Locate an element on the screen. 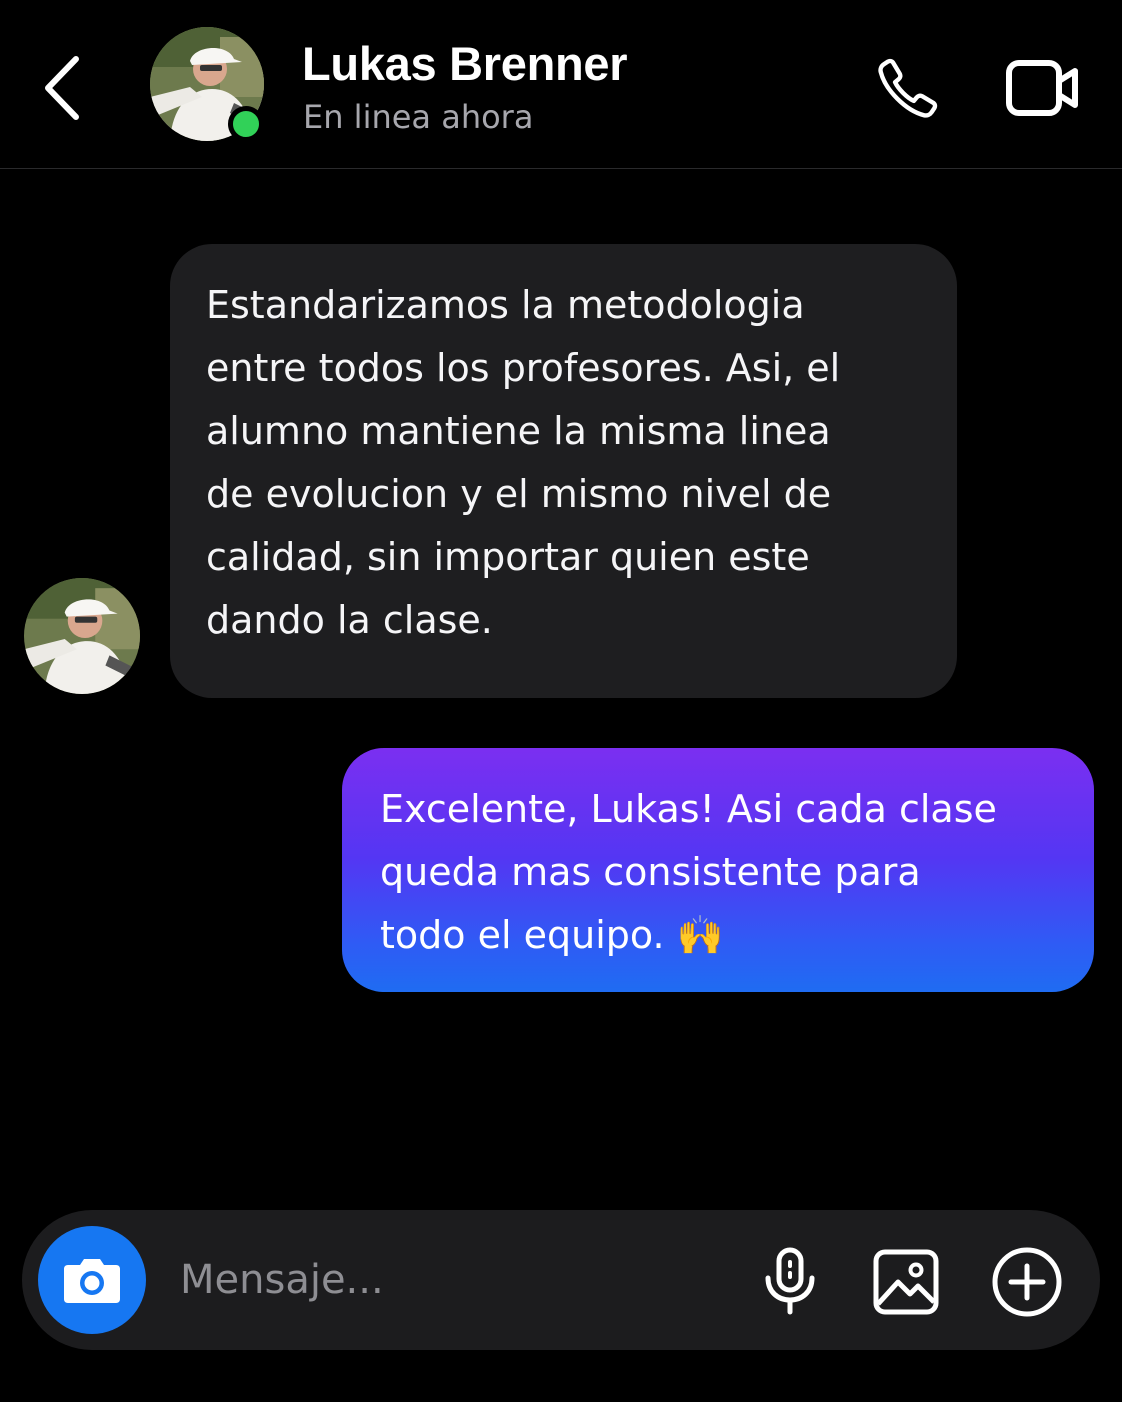  plus-circle-icon is located at coordinates (1027, 1282).